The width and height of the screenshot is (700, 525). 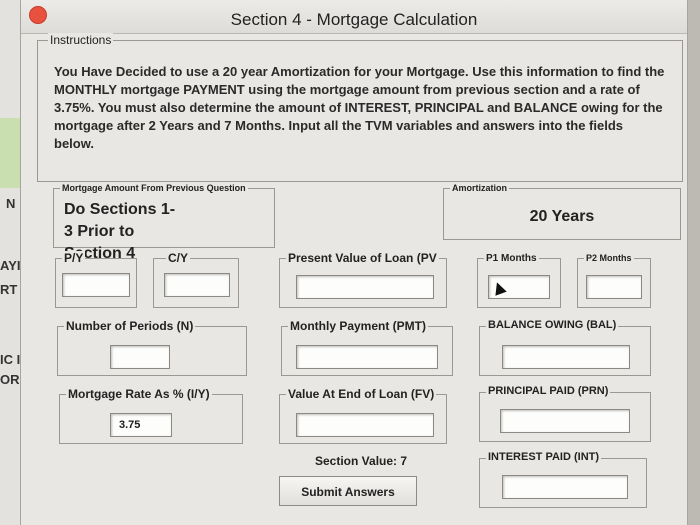 What do you see at coordinates (365, 425) in the screenshot?
I see `fv-input` at bounding box center [365, 425].